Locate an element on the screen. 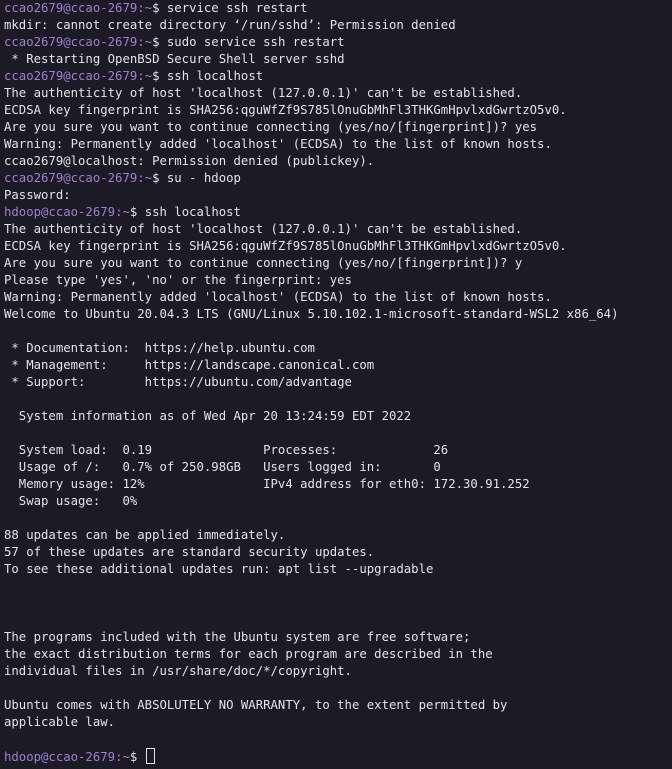 This screenshot has height=769, width=672. output-text: 88 updates can be applied immediately. is located at coordinates (145, 535).